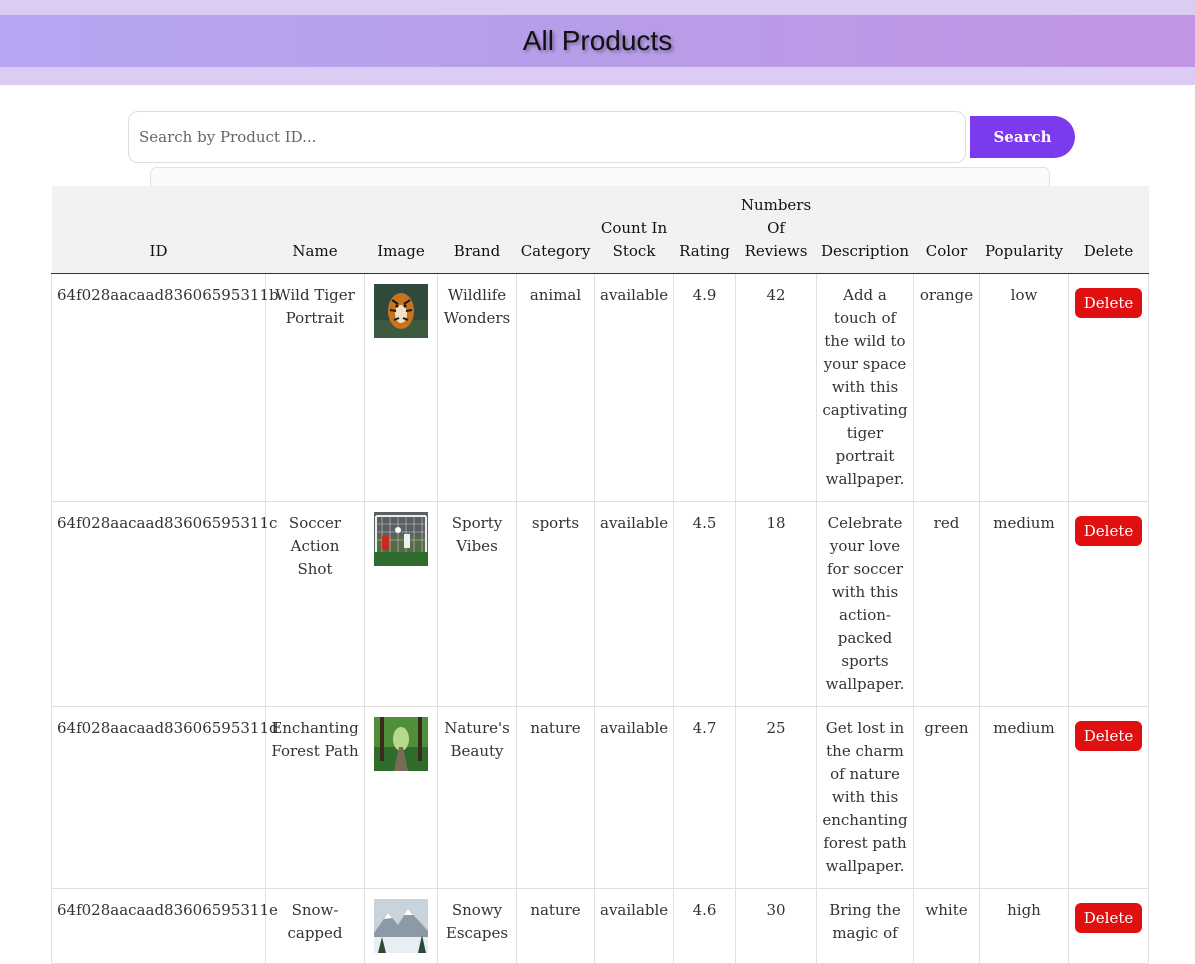 This screenshot has height=964, width=1195. Describe the element at coordinates (704, 797) in the screenshot. I see `cell-rating: 4.7` at that location.